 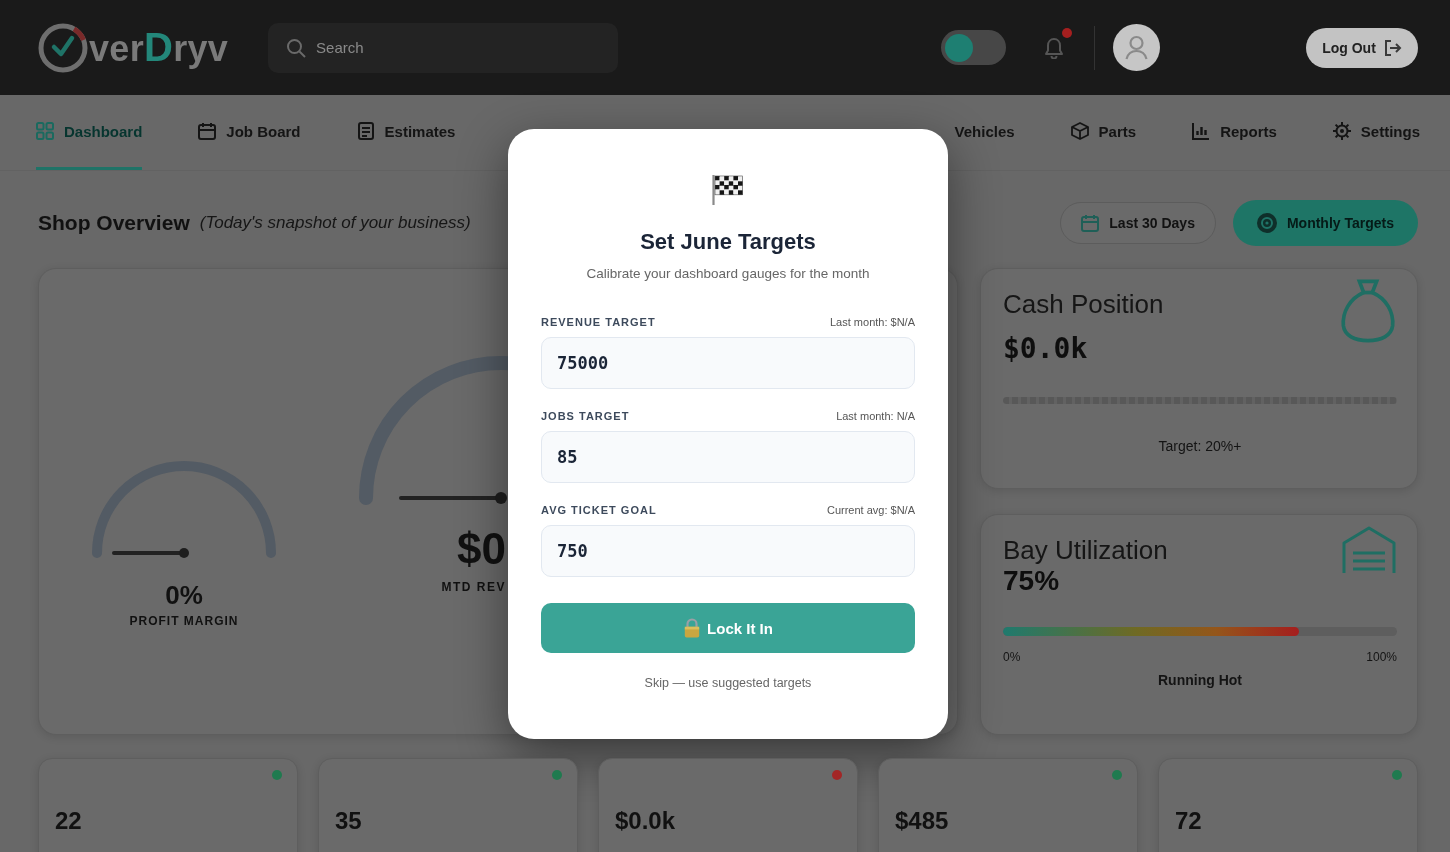 What do you see at coordinates (728, 363) in the screenshot?
I see `input-field: 75000` at bounding box center [728, 363].